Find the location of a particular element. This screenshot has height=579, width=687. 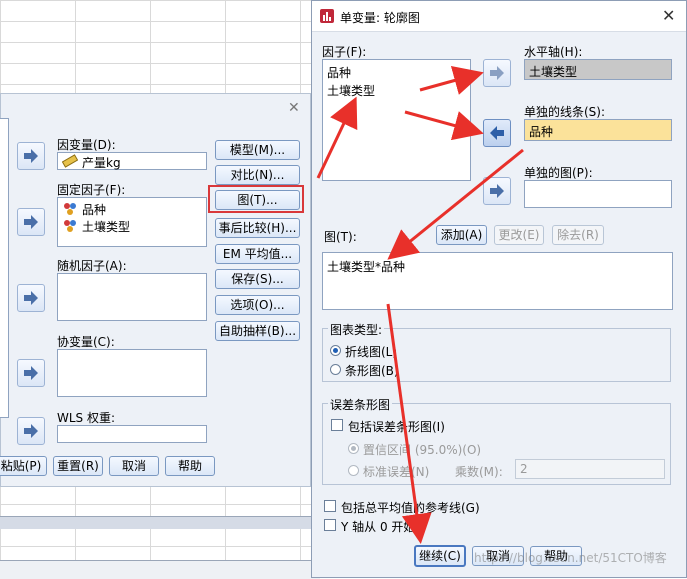

change-button: 更改(E) is located at coordinates (519, 235).